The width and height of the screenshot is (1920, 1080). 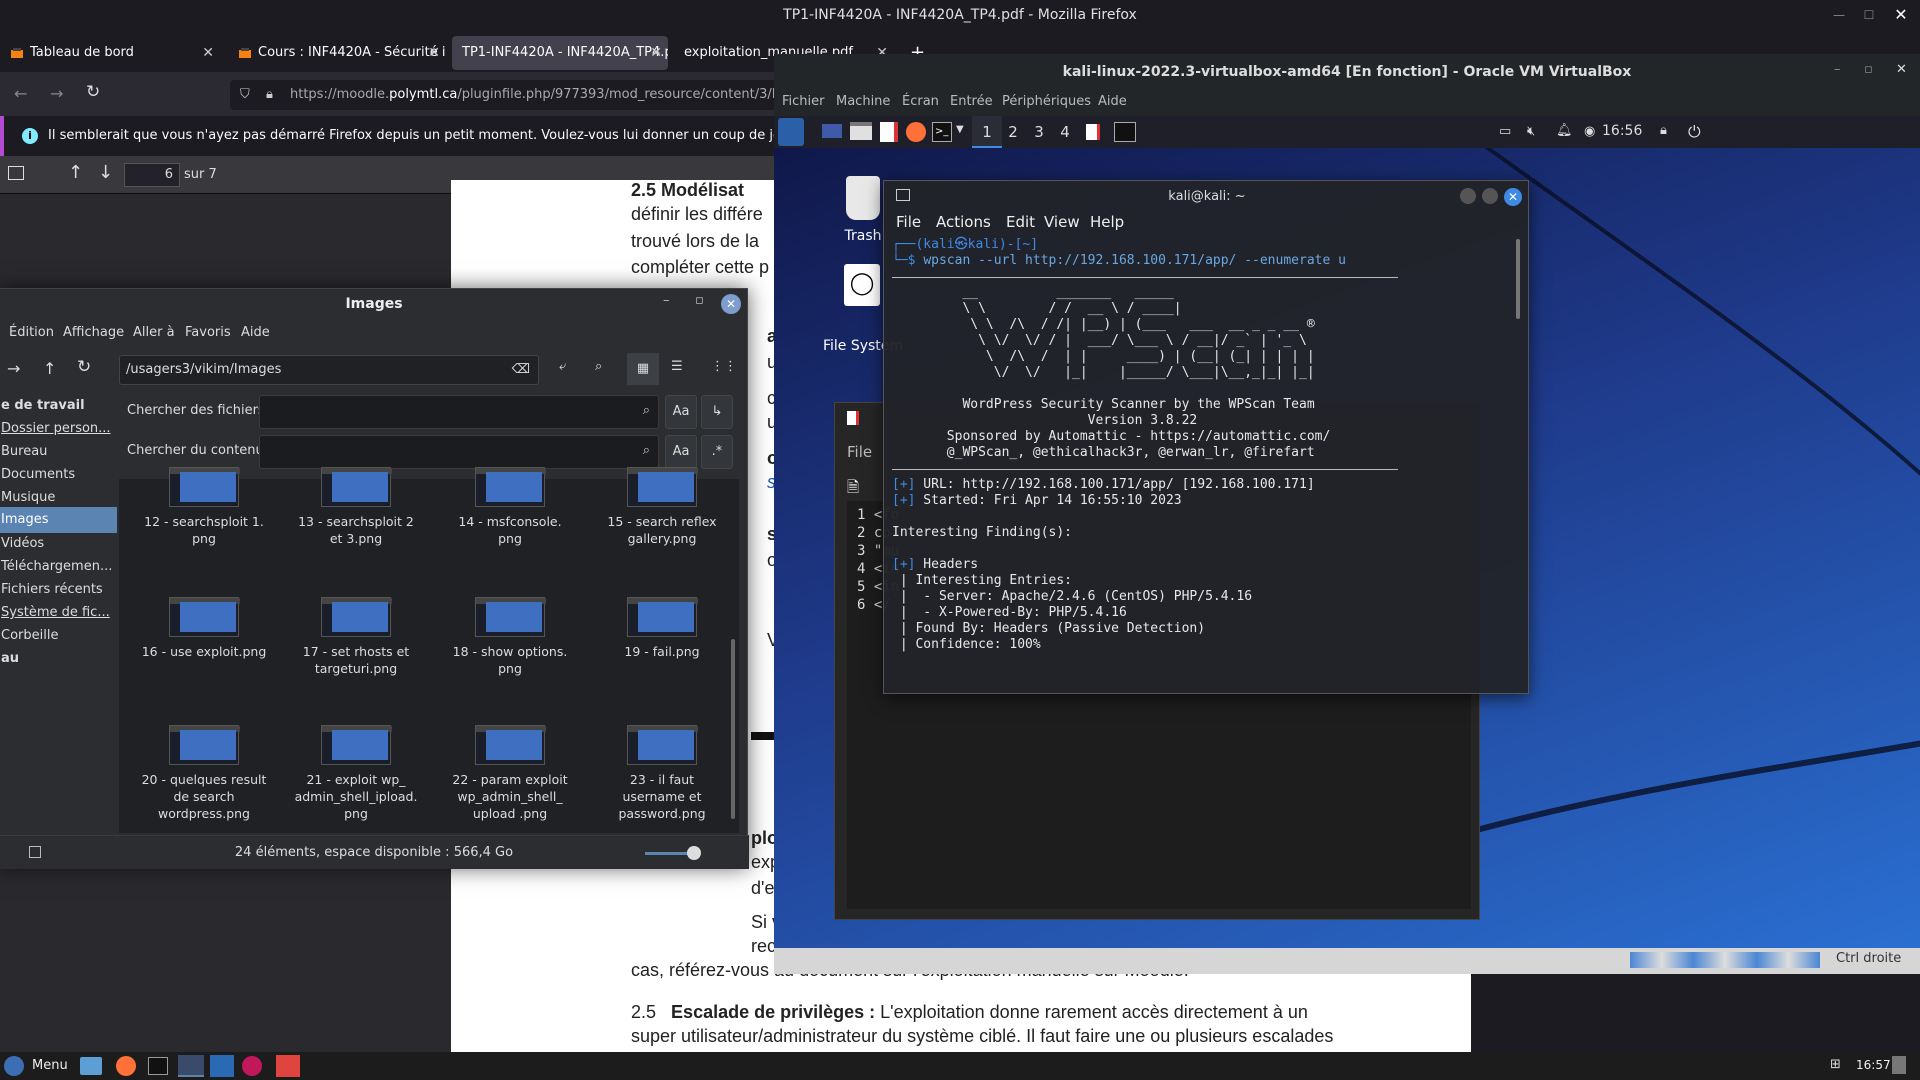 What do you see at coordinates (862, 285) in the screenshot?
I see `file-system-icon: ◯` at bounding box center [862, 285].